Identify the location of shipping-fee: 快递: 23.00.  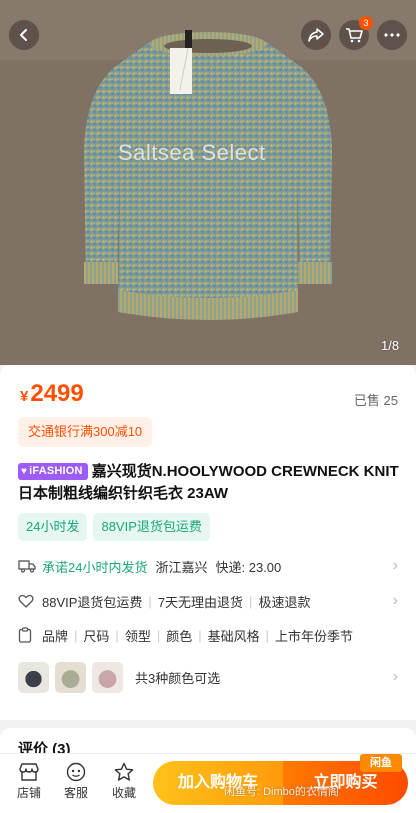
(248, 567).